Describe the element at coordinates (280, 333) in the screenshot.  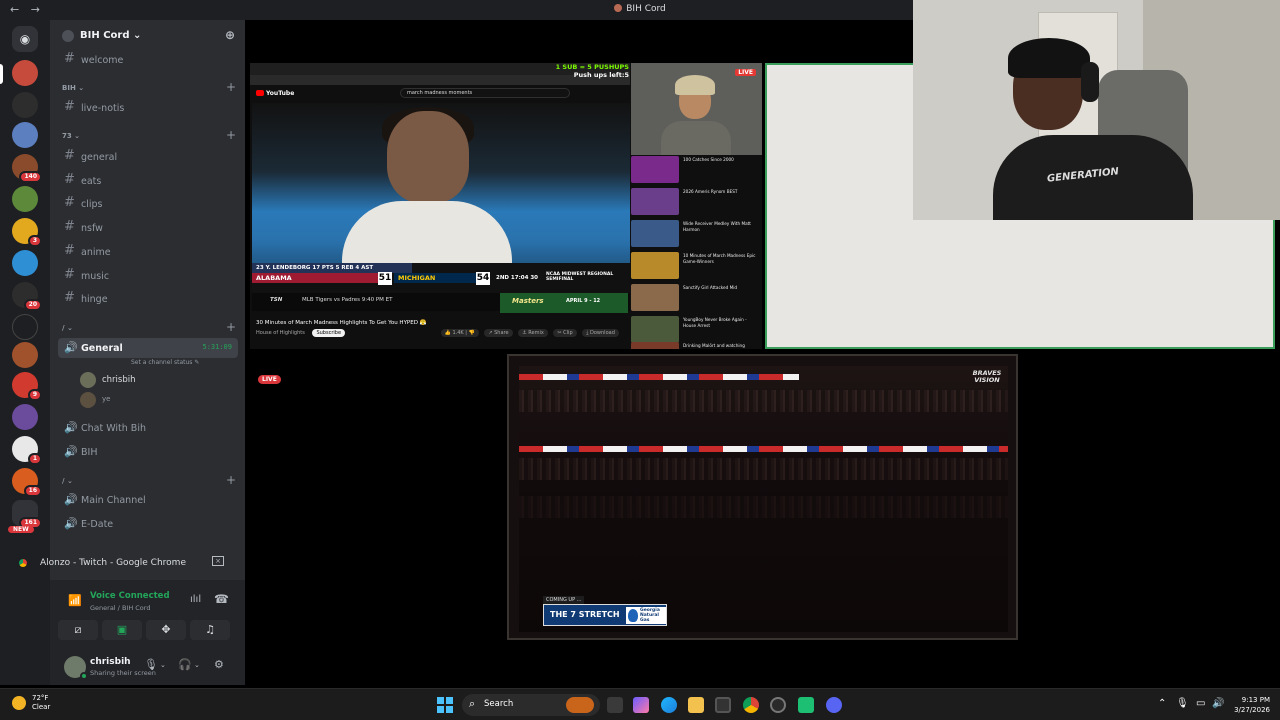
I see `channel-name: House of Highlights` at that location.